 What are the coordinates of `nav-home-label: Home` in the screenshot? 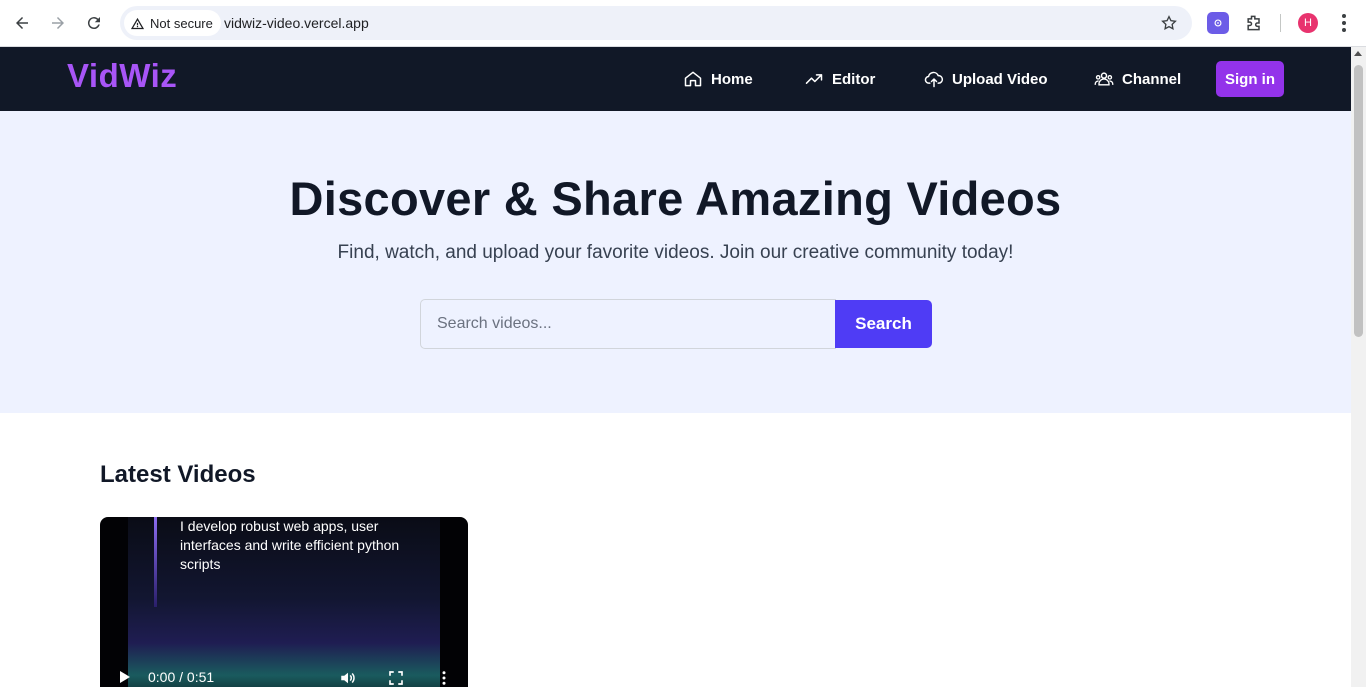 It's located at (732, 79).